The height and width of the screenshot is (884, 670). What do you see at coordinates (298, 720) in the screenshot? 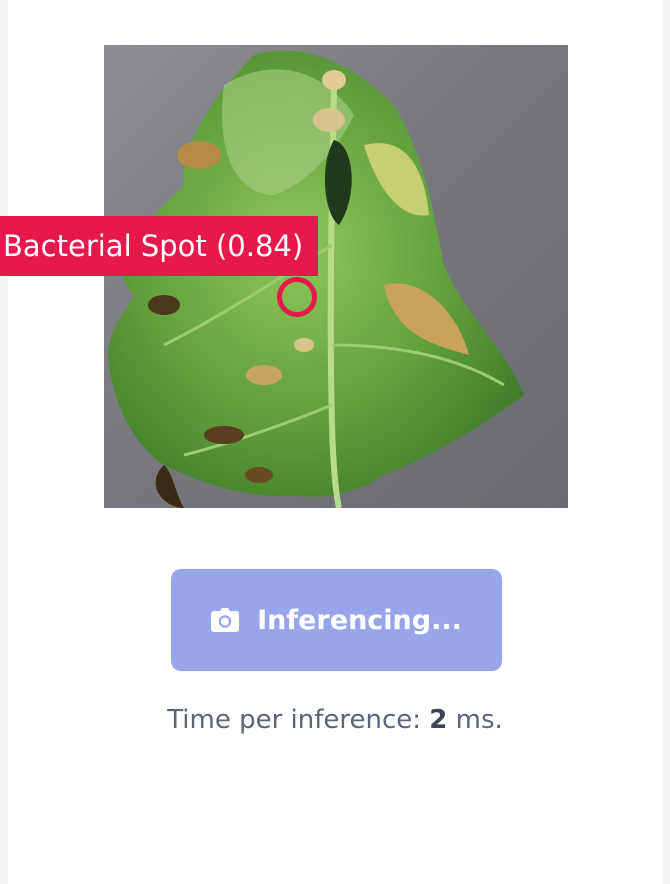
I see `inference-time-prefix: Time per inference:` at bounding box center [298, 720].